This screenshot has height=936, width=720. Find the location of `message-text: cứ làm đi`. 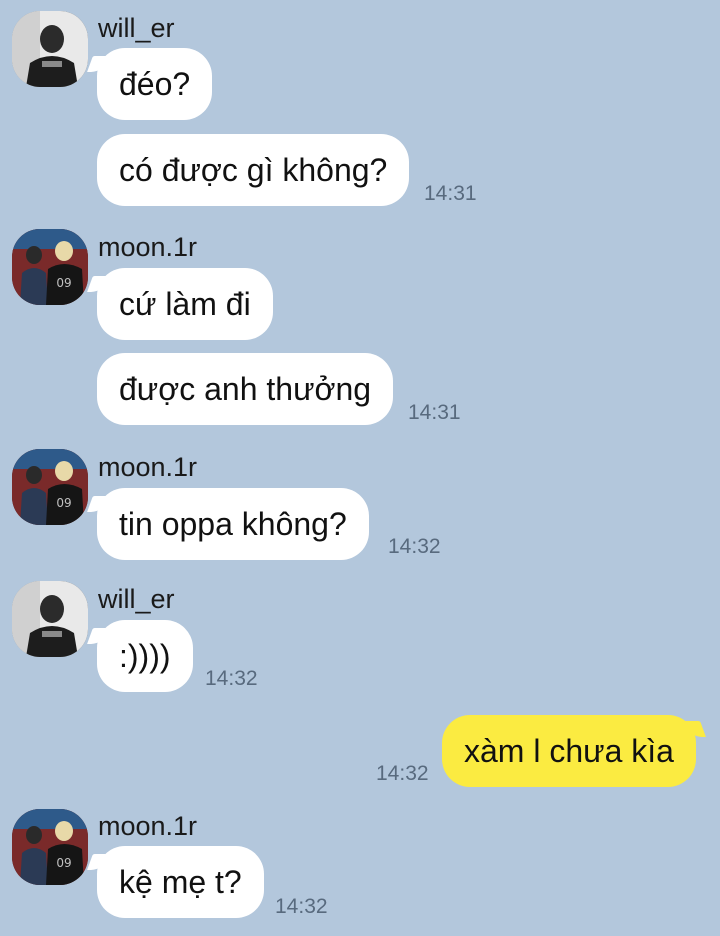

message-text: cứ làm đi is located at coordinates (185, 303).